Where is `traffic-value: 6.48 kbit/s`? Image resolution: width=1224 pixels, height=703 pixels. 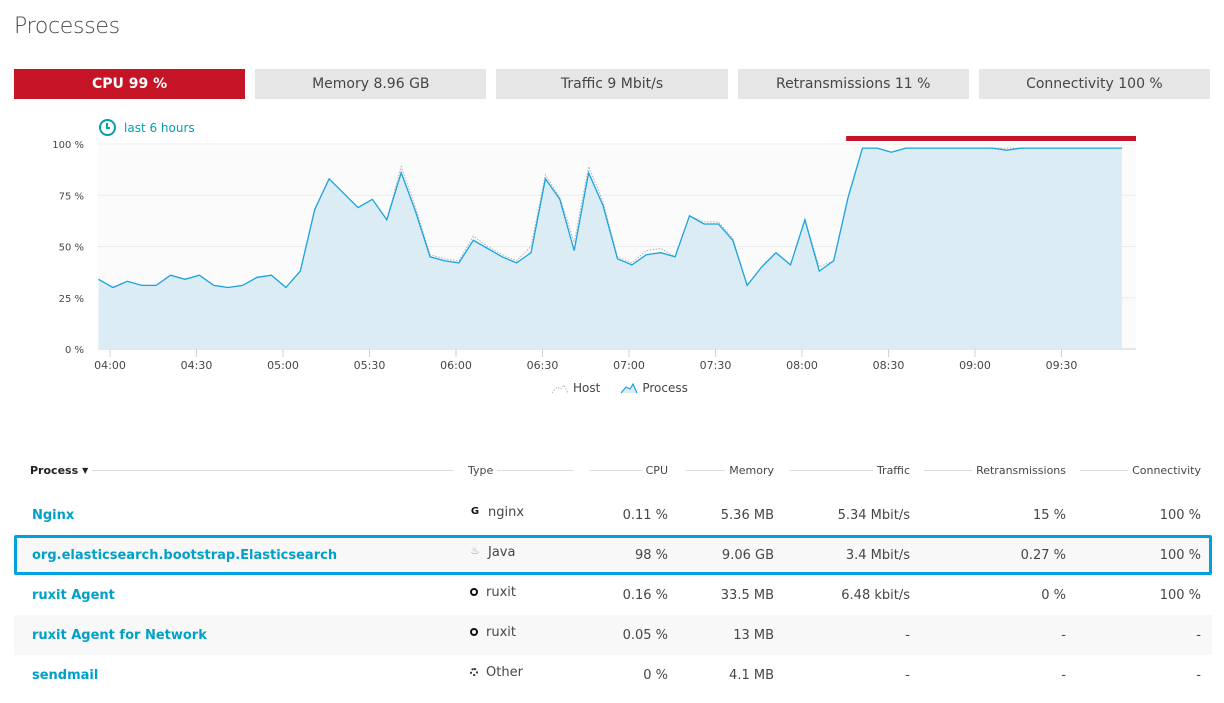
traffic-value: 6.48 kbit/s is located at coordinates (875, 595).